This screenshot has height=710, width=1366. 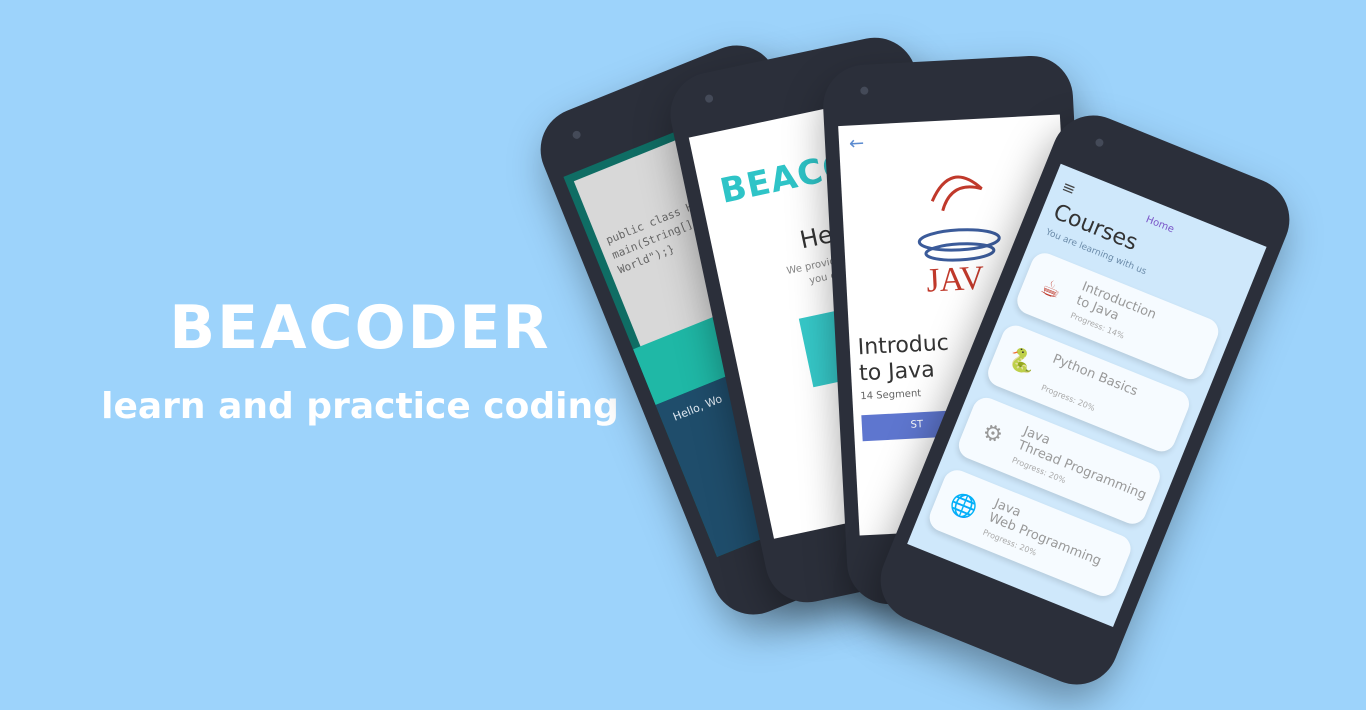 What do you see at coordinates (1069, 188) in the screenshot?
I see `hamburger-menu-icon: ≡` at bounding box center [1069, 188].